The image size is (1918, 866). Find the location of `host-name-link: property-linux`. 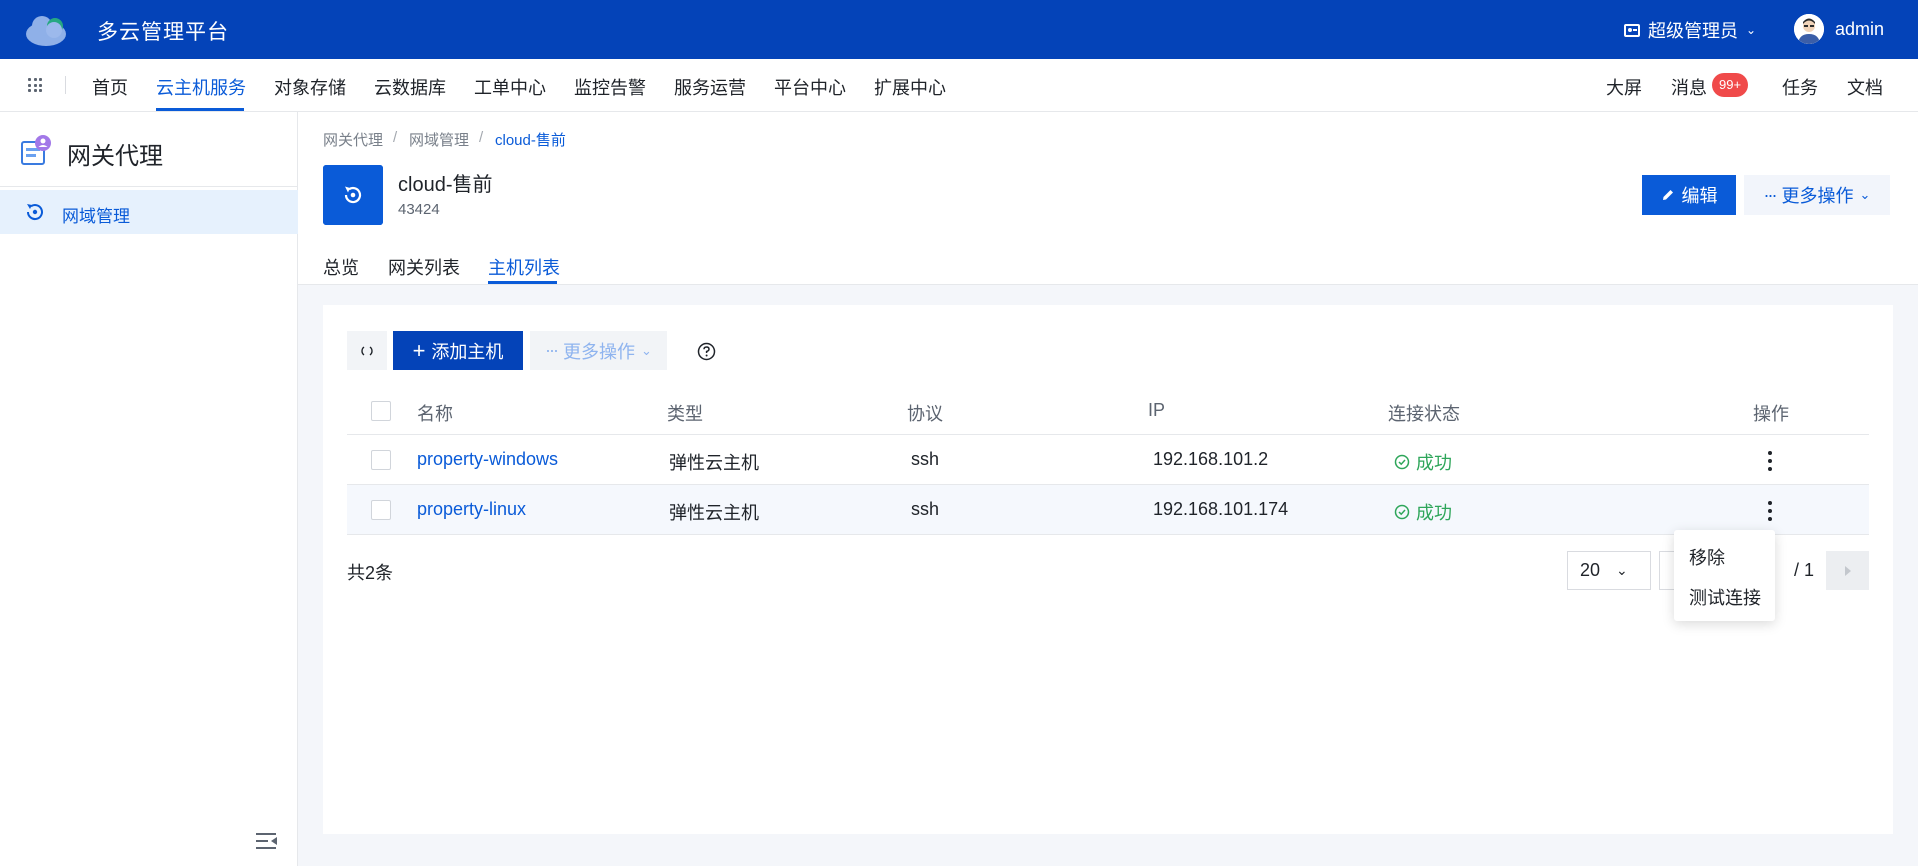

host-name-link: property-linux is located at coordinates (471, 509).